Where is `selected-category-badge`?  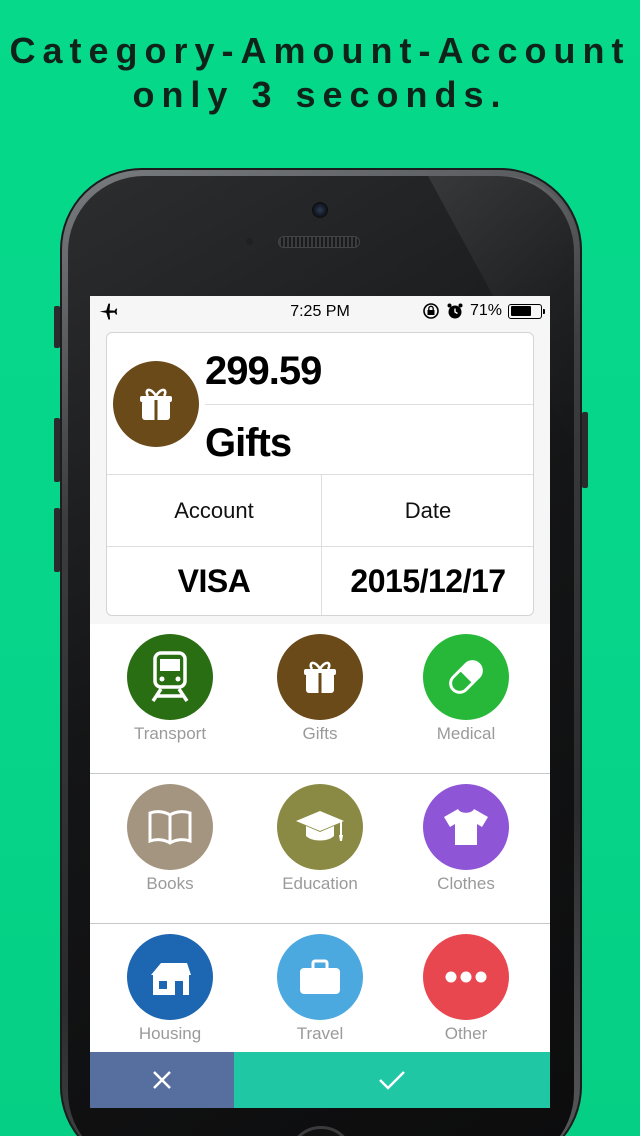 selected-category-badge is located at coordinates (156, 404).